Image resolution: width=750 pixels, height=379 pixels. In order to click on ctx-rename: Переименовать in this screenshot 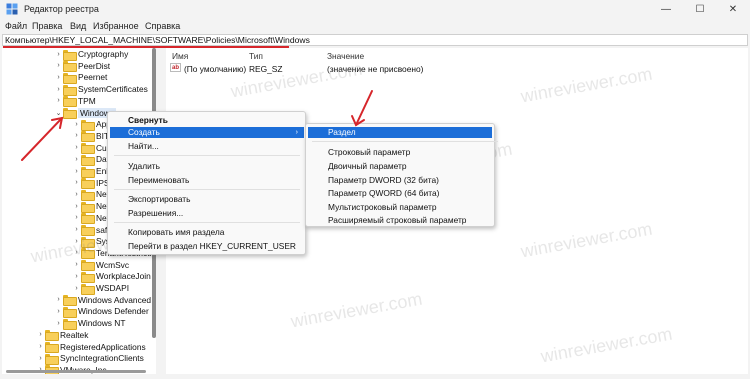, I will do `click(207, 180)`.